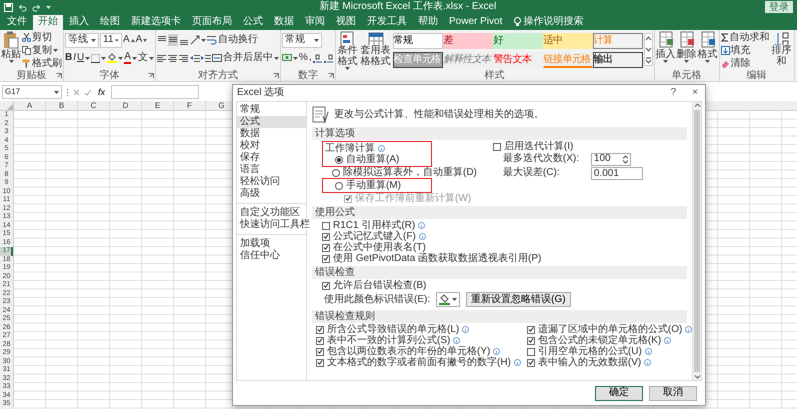  What do you see at coordinates (617, 60) in the screenshot?
I see `cell-style-option: 输出` at bounding box center [617, 60].